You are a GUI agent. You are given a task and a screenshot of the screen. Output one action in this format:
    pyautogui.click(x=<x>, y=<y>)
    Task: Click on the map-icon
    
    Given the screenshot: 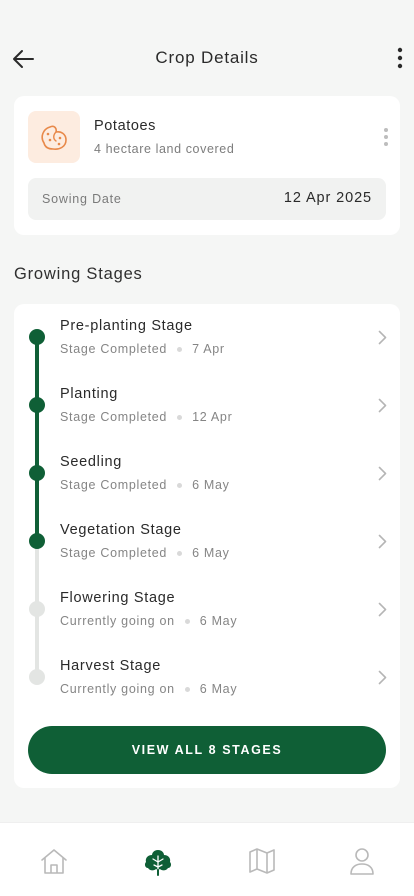 What is the action you would take?
    pyautogui.click(x=262, y=861)
    